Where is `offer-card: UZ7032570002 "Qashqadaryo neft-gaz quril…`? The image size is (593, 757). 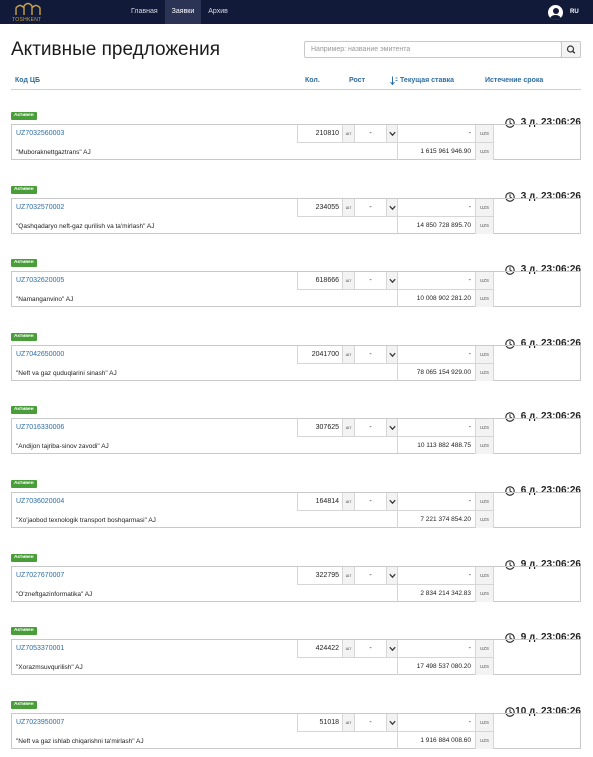
offer-card: UZ7032570002 "Qashqadaryo neft-gaz quril… is located at coordinates (296, 215).